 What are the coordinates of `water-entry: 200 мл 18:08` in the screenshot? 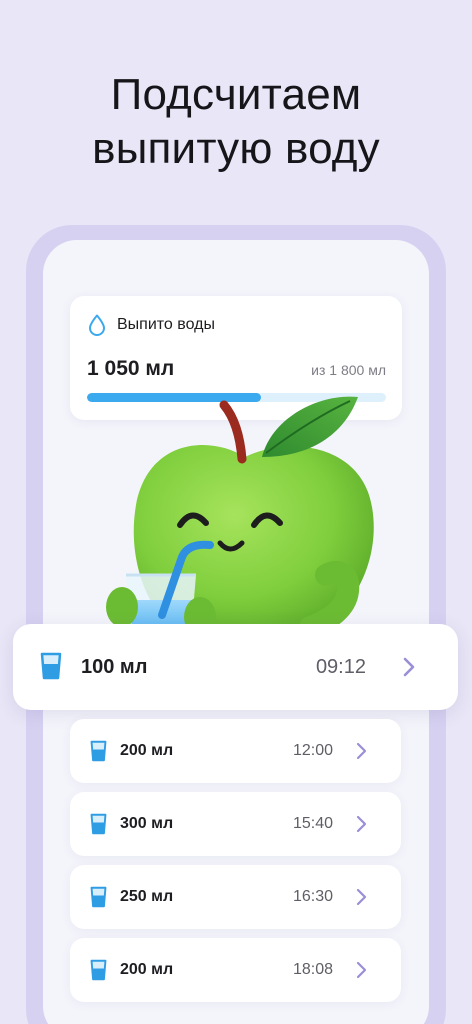 It's located at (235, 970).